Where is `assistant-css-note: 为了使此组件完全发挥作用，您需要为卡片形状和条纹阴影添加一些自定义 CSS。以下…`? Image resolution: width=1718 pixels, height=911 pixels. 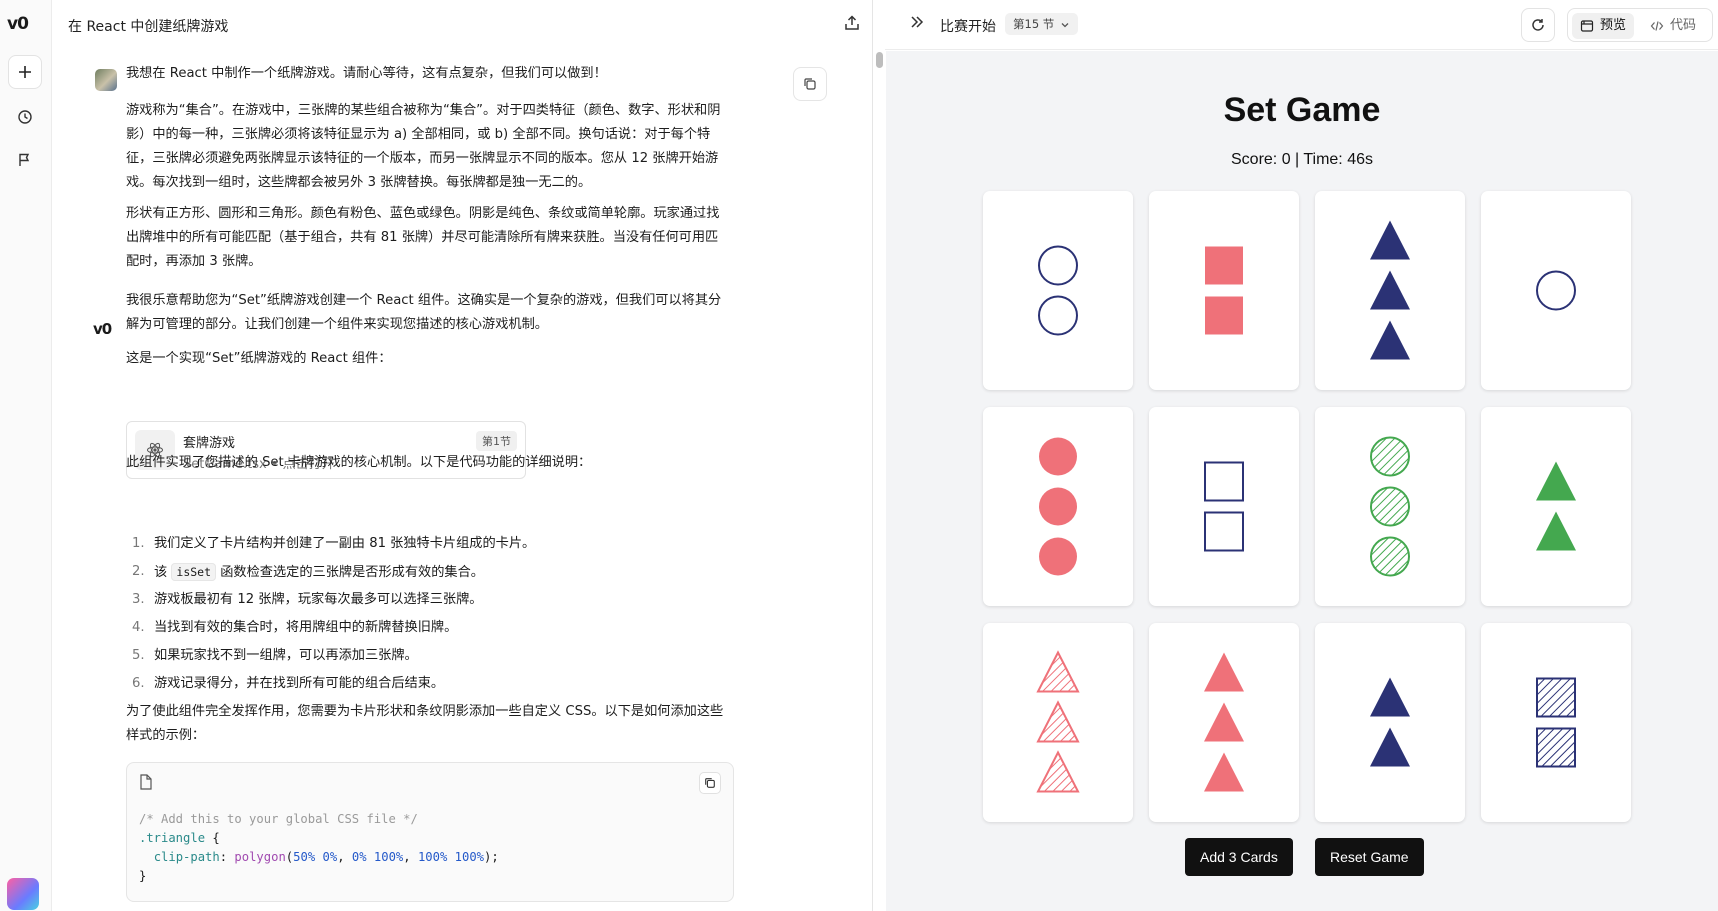
assistant-css-note: 为了使此组件完全发挥作用，您需要为卡片形状和条纹阴影添加一些自定义 CSS。以下… is located at coordinates (425, 723).